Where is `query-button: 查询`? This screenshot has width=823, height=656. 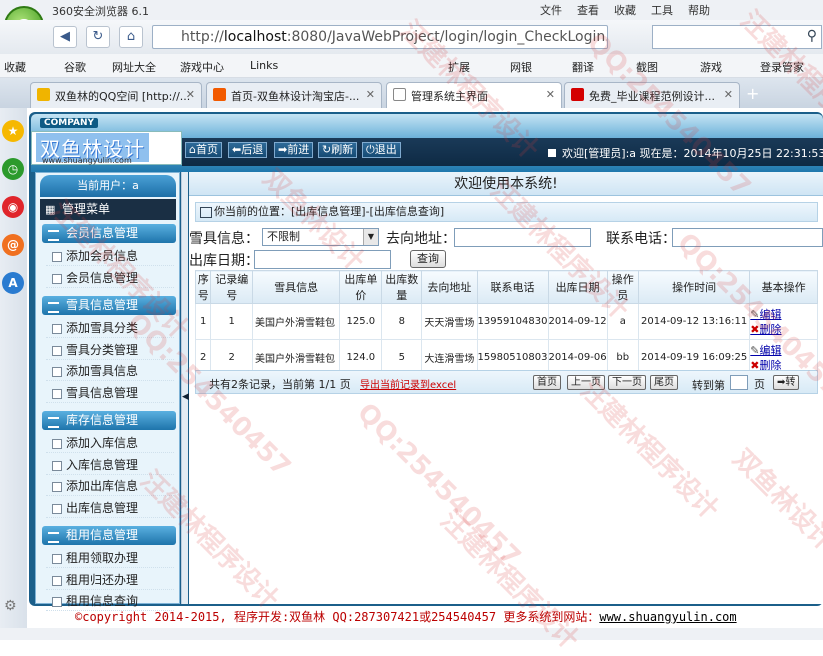
query-button: 查询 is located at coordinates (428, 259).